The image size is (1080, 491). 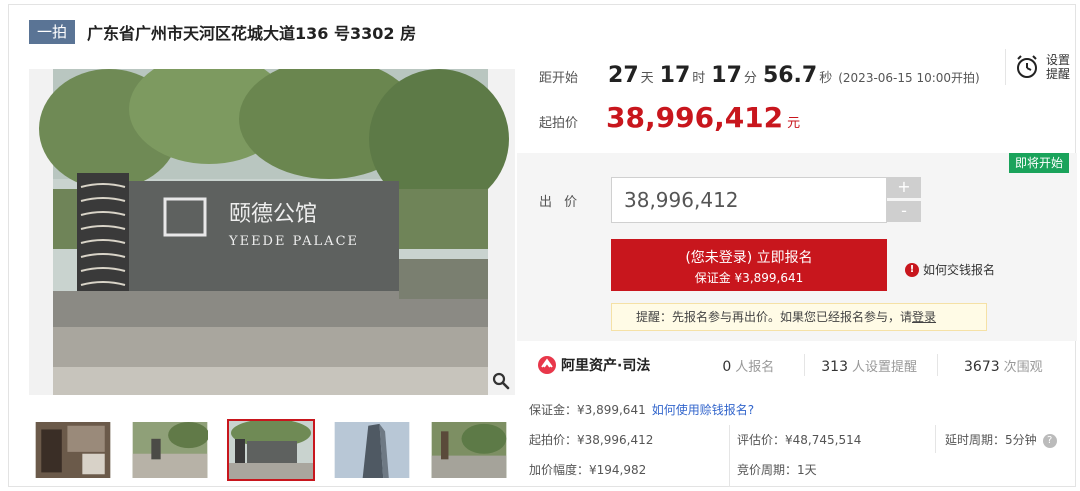 I want to click on deposit-help-link: 如何使用赊钱报名?, so click(x=703, y=410).